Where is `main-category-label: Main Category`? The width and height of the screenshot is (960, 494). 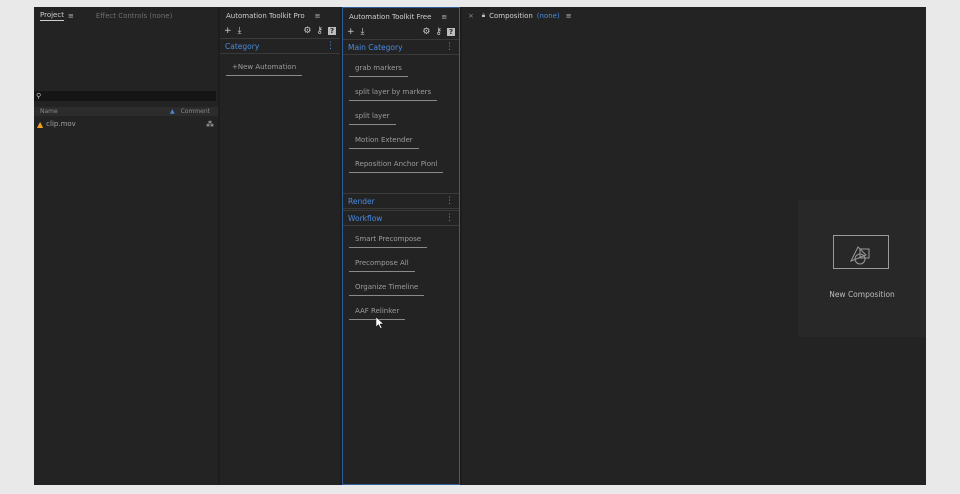
main-category-label: Main Category is located at coordinates (375, 47).